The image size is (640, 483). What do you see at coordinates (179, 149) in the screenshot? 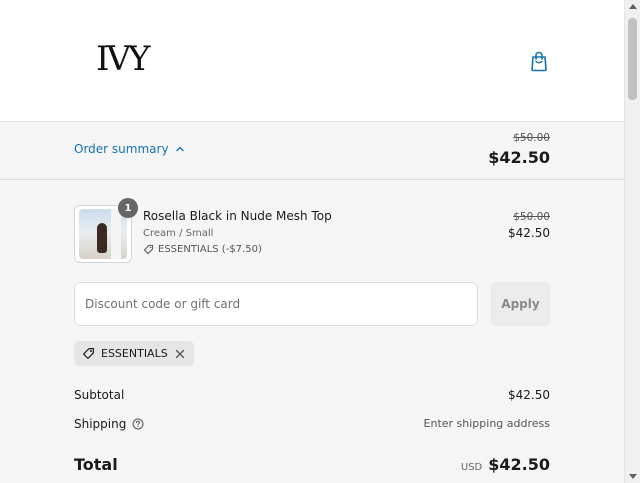
I see `chevron-up-icon` at bounding box center [179, 149].